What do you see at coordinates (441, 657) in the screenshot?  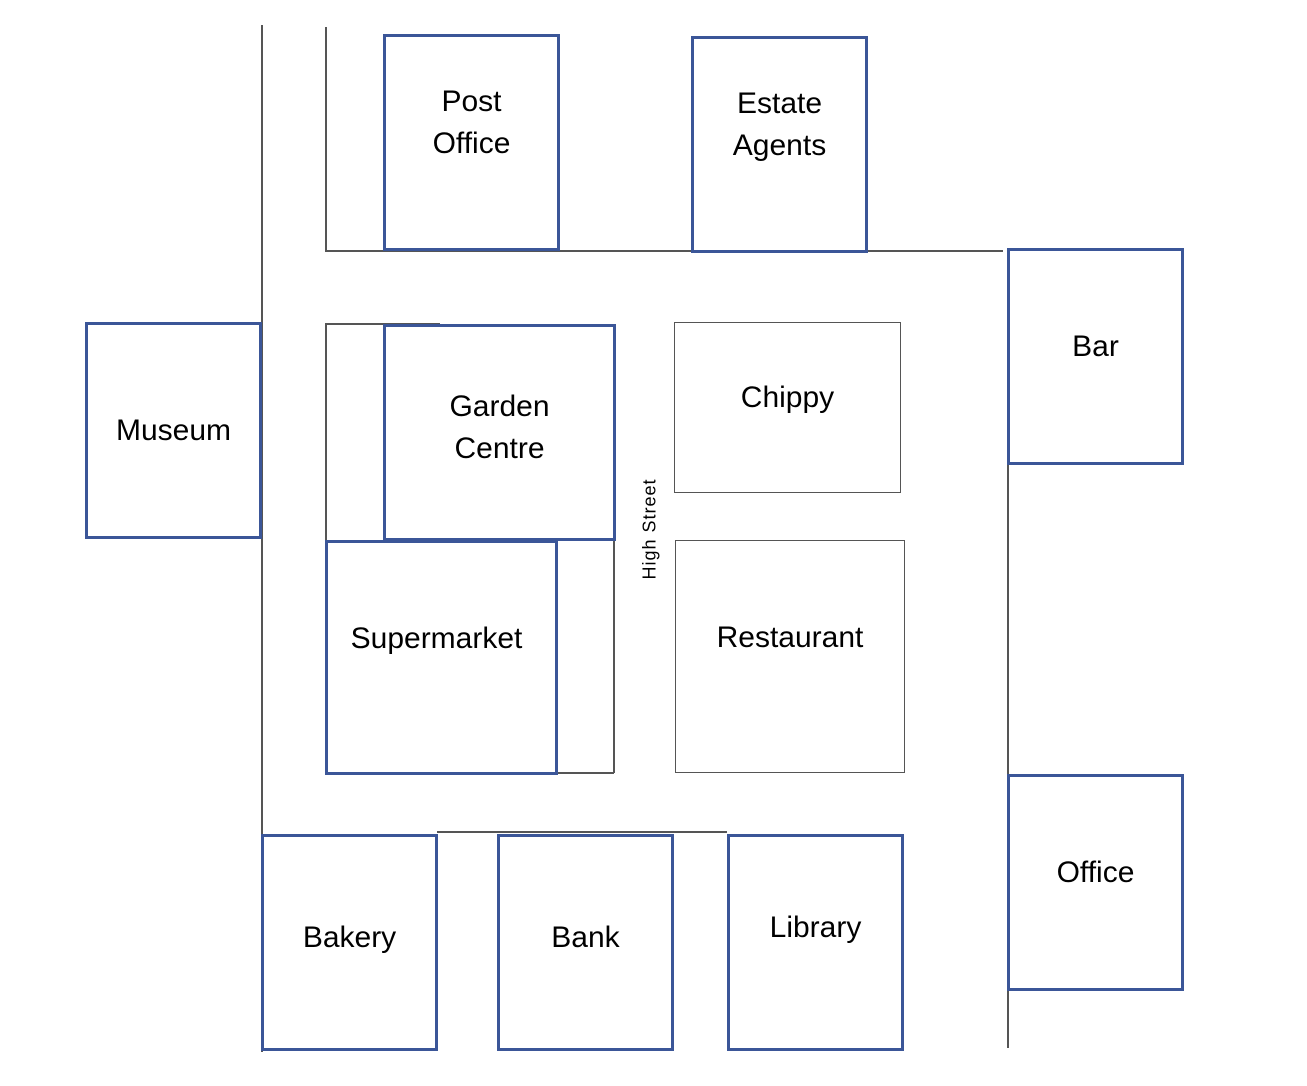 I see `supermarket-building: Supermarket` at bounding box center [441, 657].